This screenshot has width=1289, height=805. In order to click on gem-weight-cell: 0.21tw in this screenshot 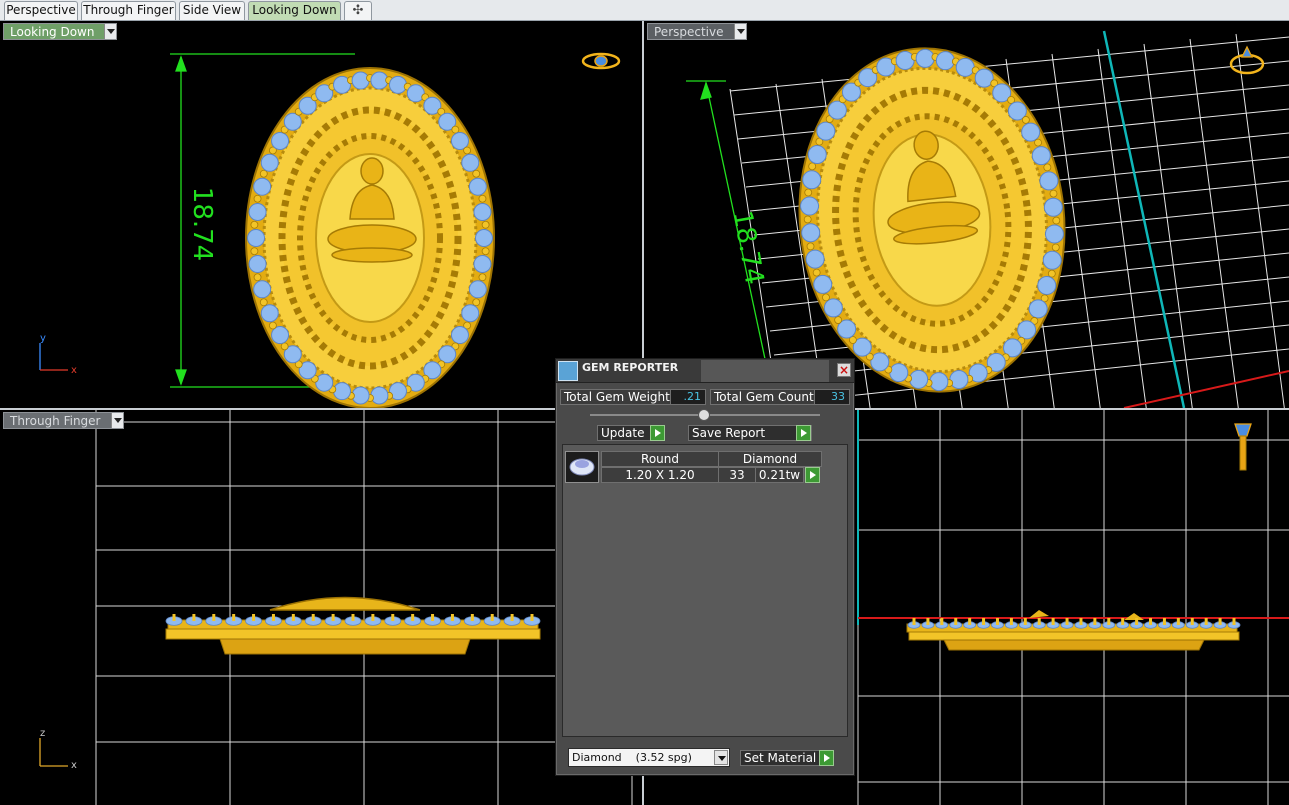, I will do `click(779, 475)`.